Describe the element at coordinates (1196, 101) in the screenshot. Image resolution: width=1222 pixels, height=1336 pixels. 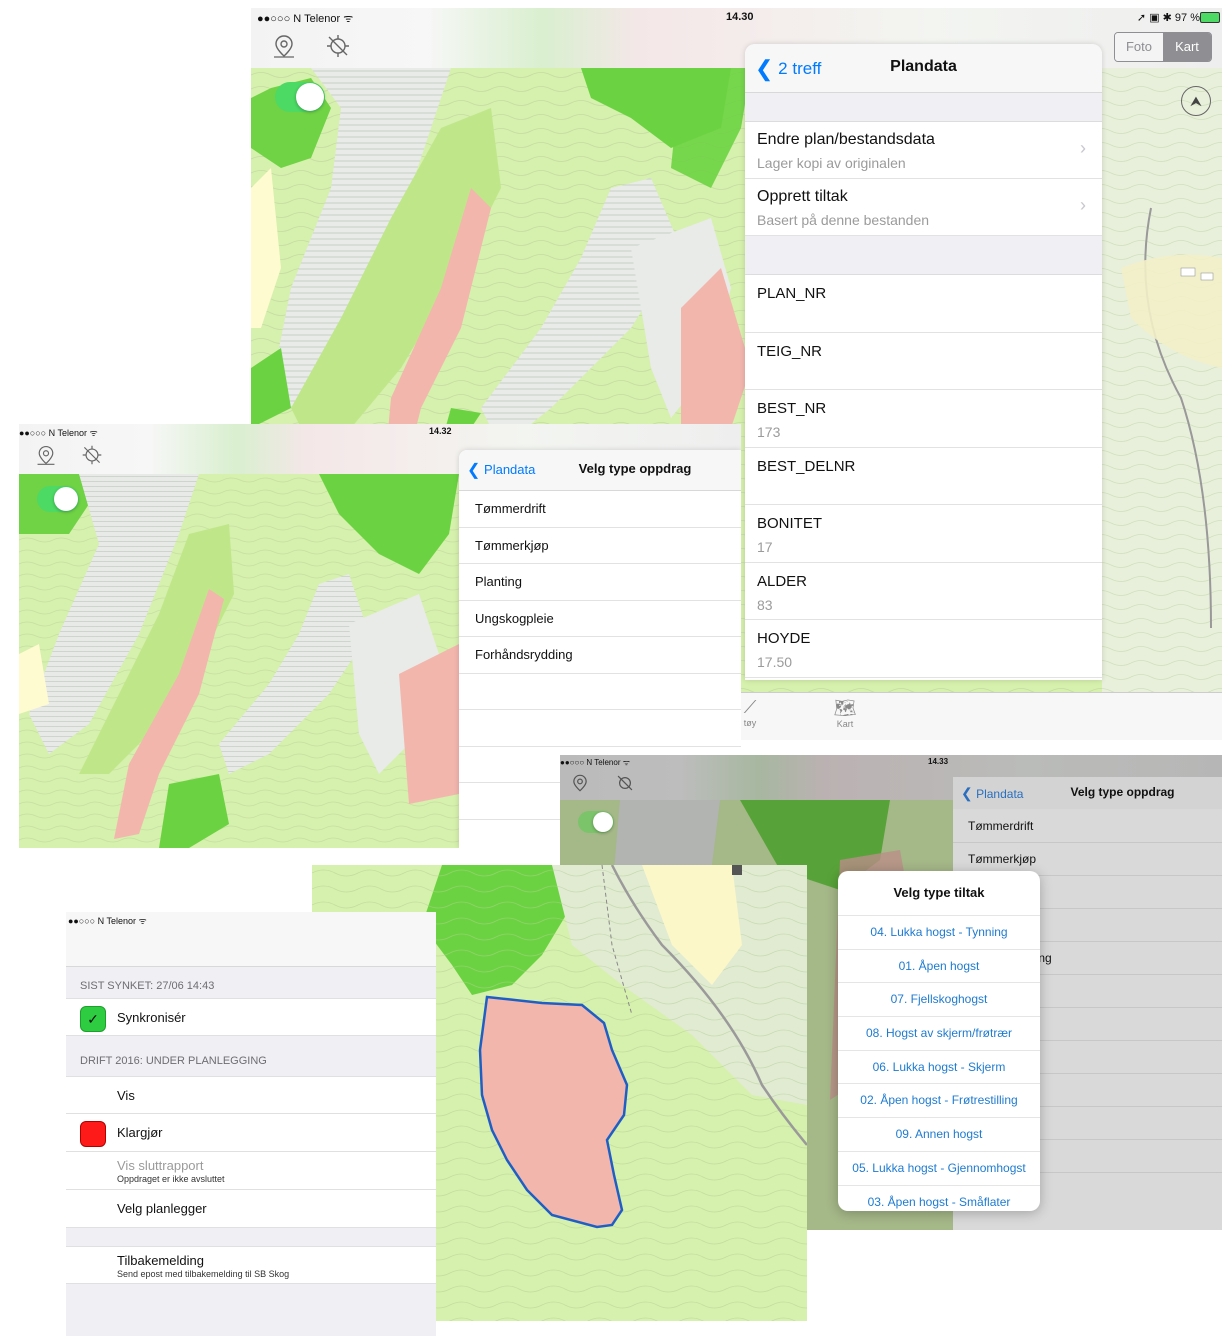
I see `compass-icon: ⮝` at that location.